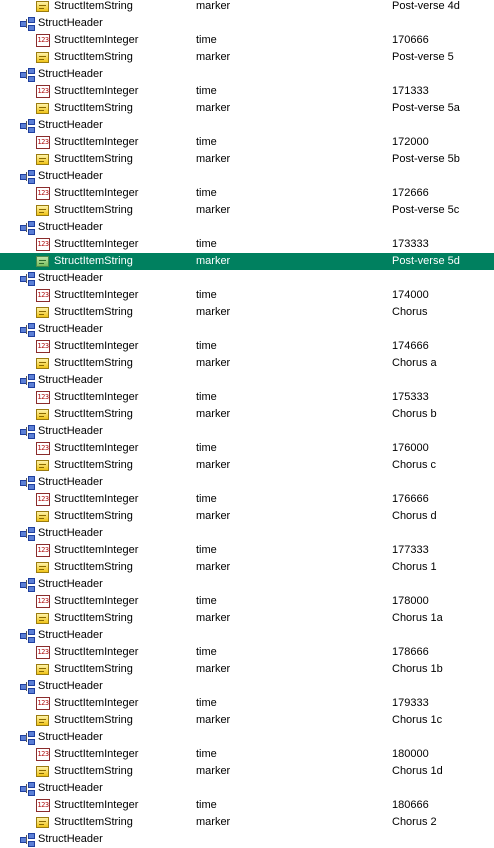  Describe the element at coordinates (247, 499) in the screenshot. I see `tree-row-integer-item: 123 StructItemInteger time 176666` at that location.